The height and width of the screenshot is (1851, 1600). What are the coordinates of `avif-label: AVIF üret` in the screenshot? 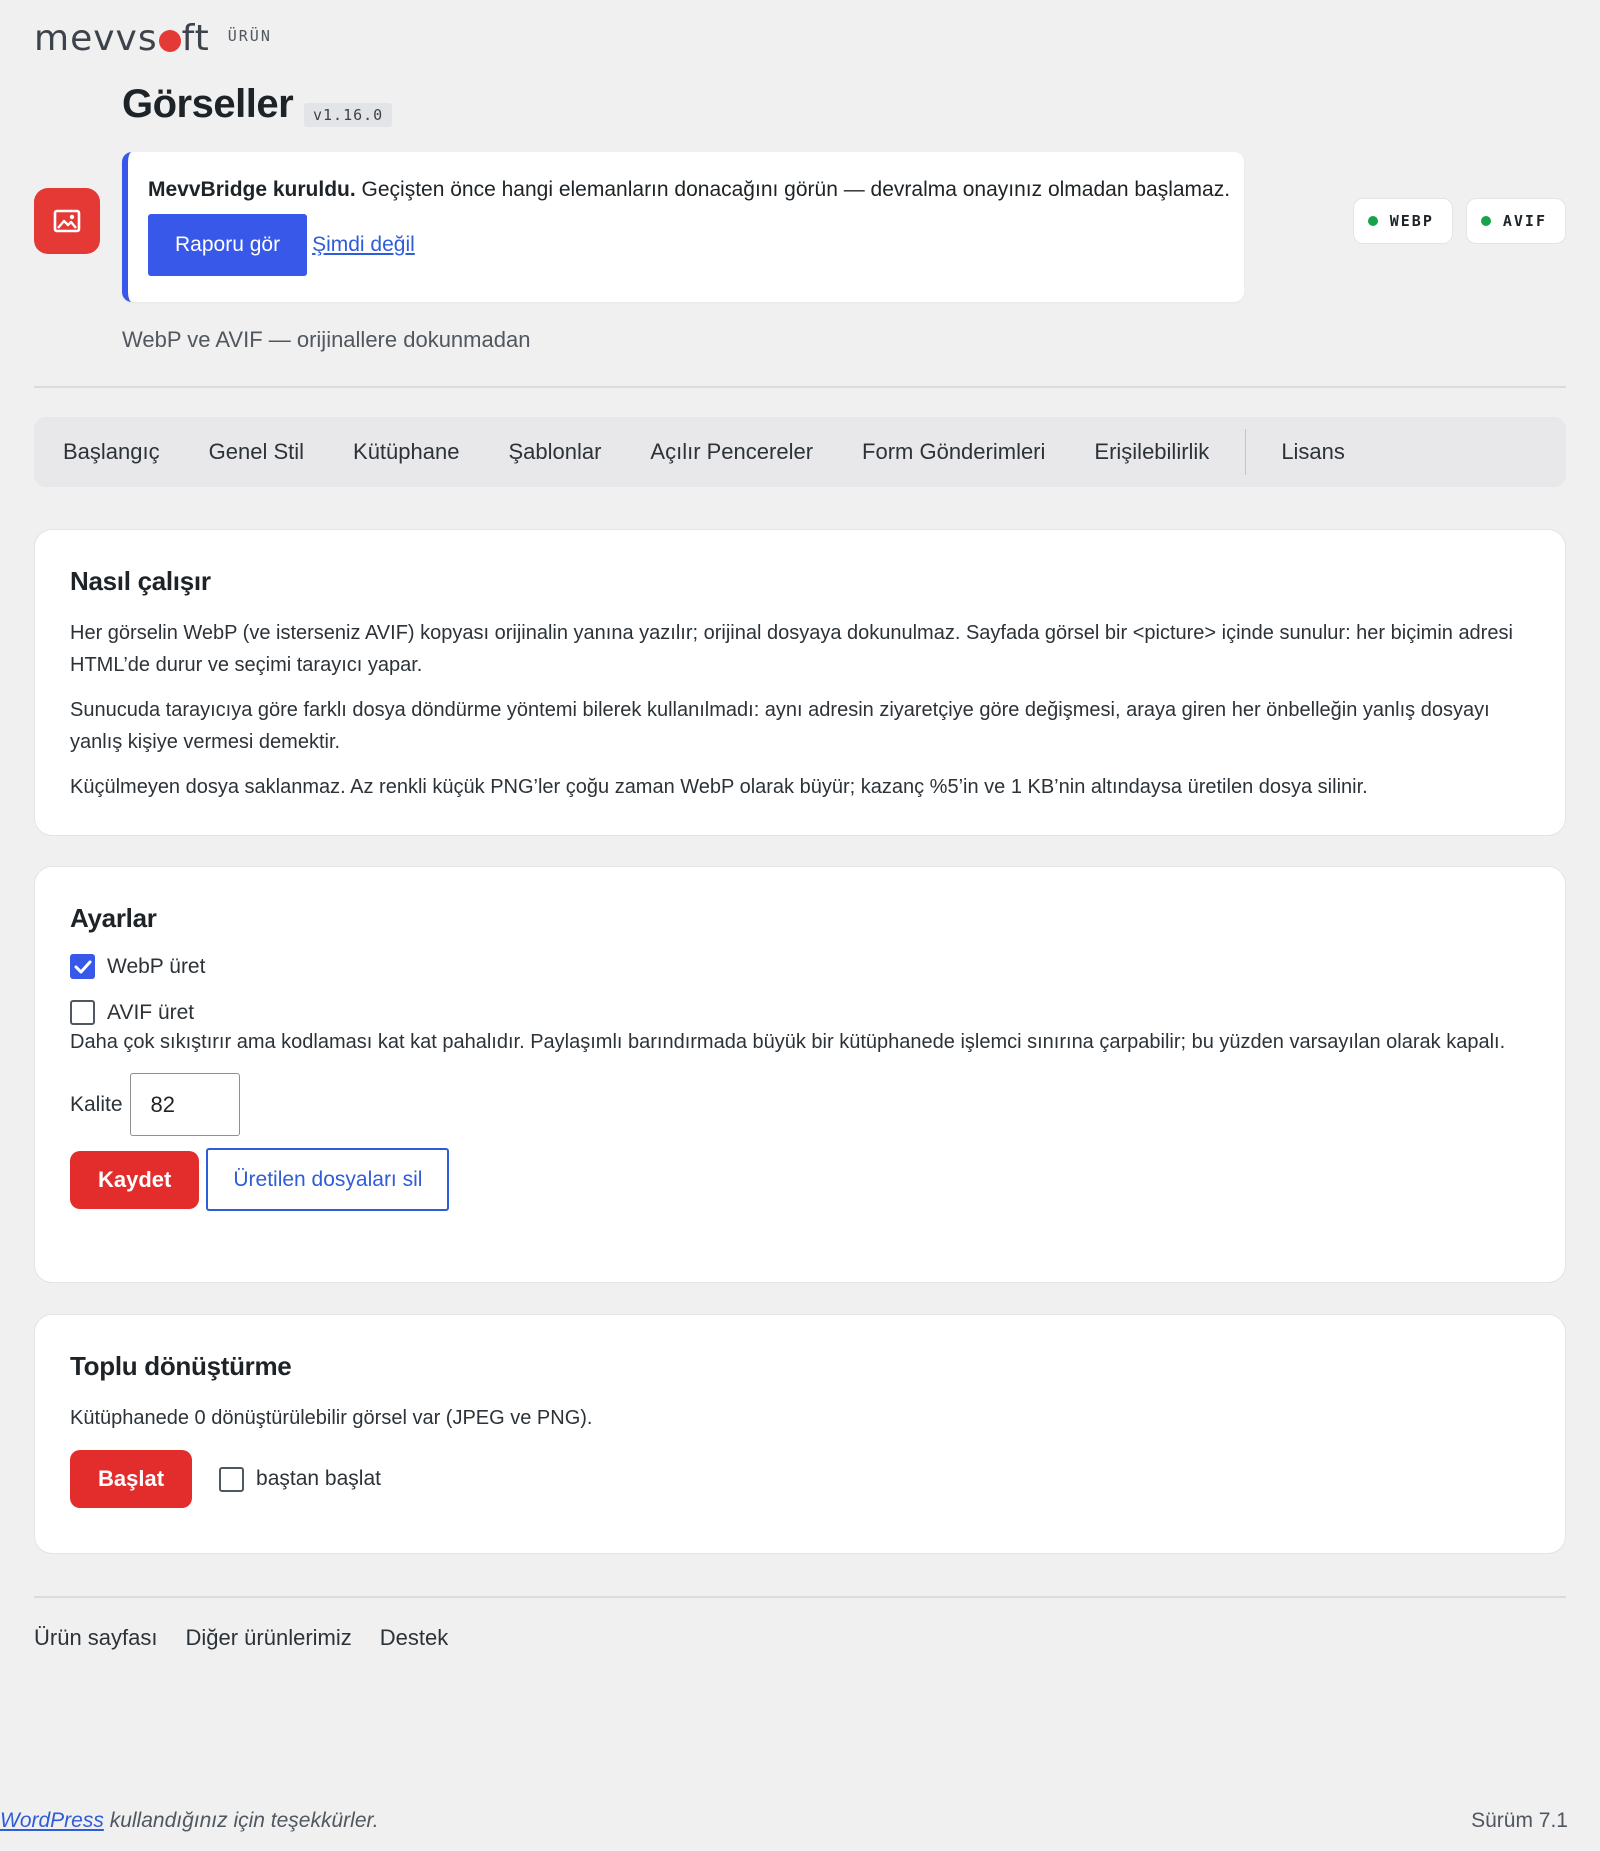 It's located at (151, 1012).